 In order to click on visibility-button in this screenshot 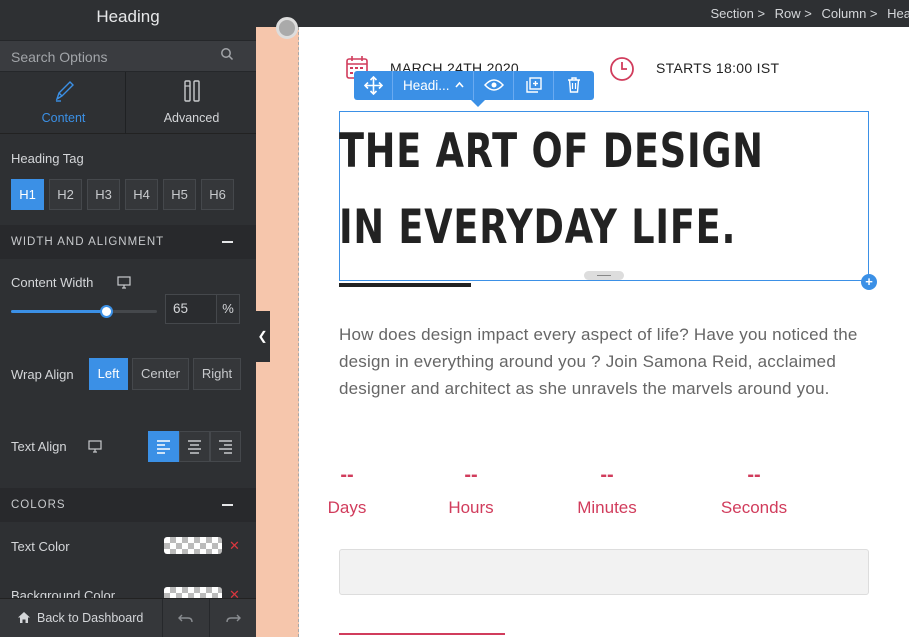, I will do `click(494, 85)`.